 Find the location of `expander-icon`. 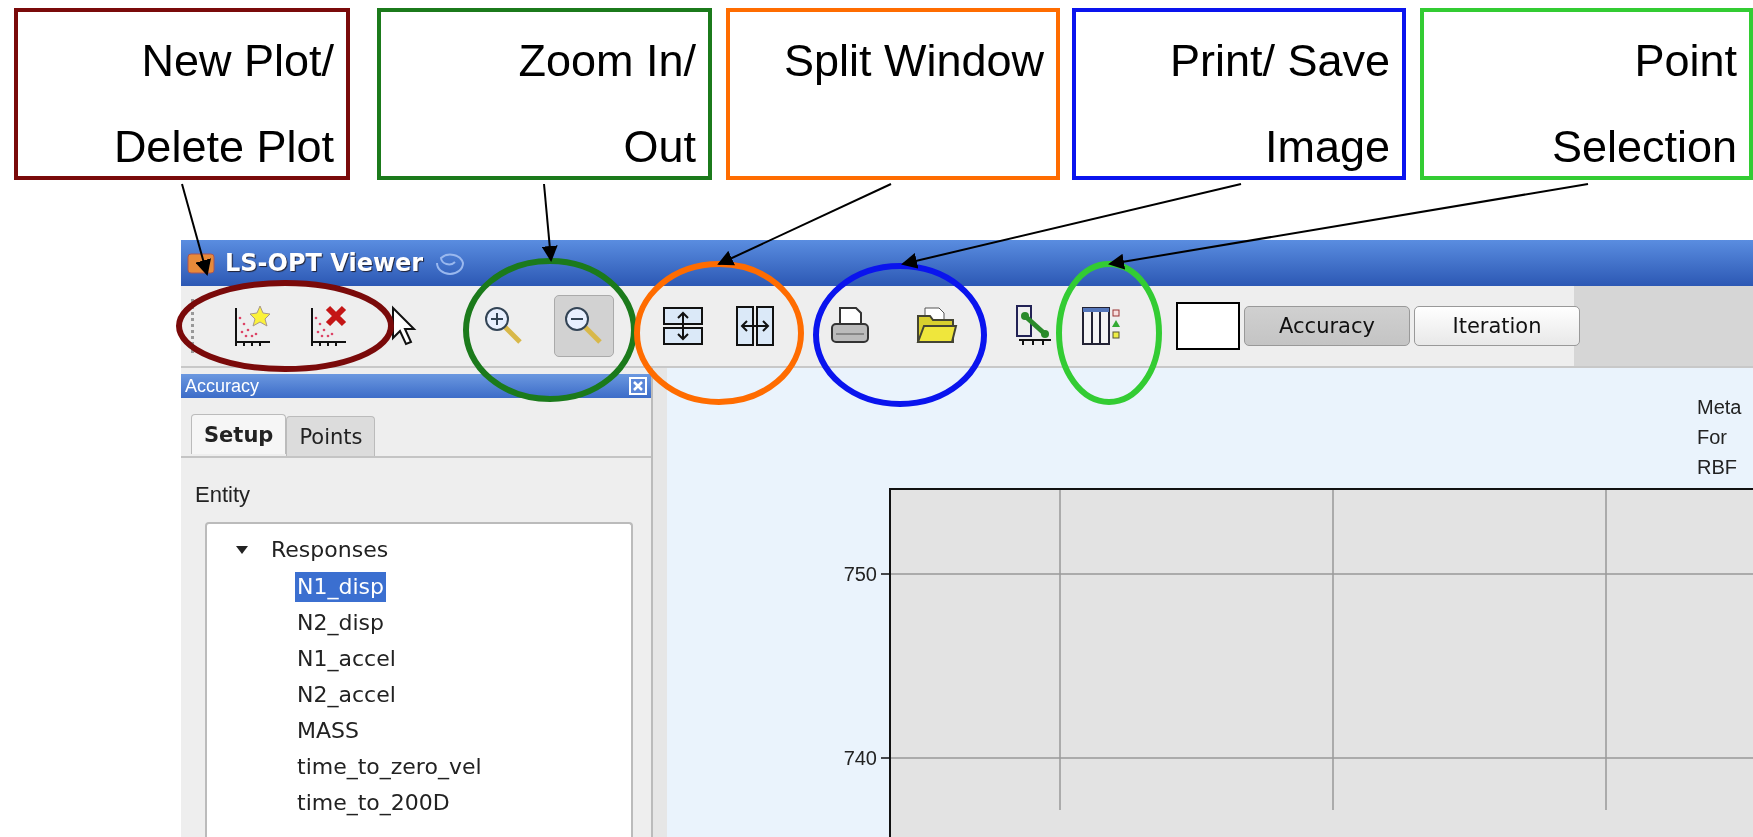

expander-icon is located at coordinates (242, 549).